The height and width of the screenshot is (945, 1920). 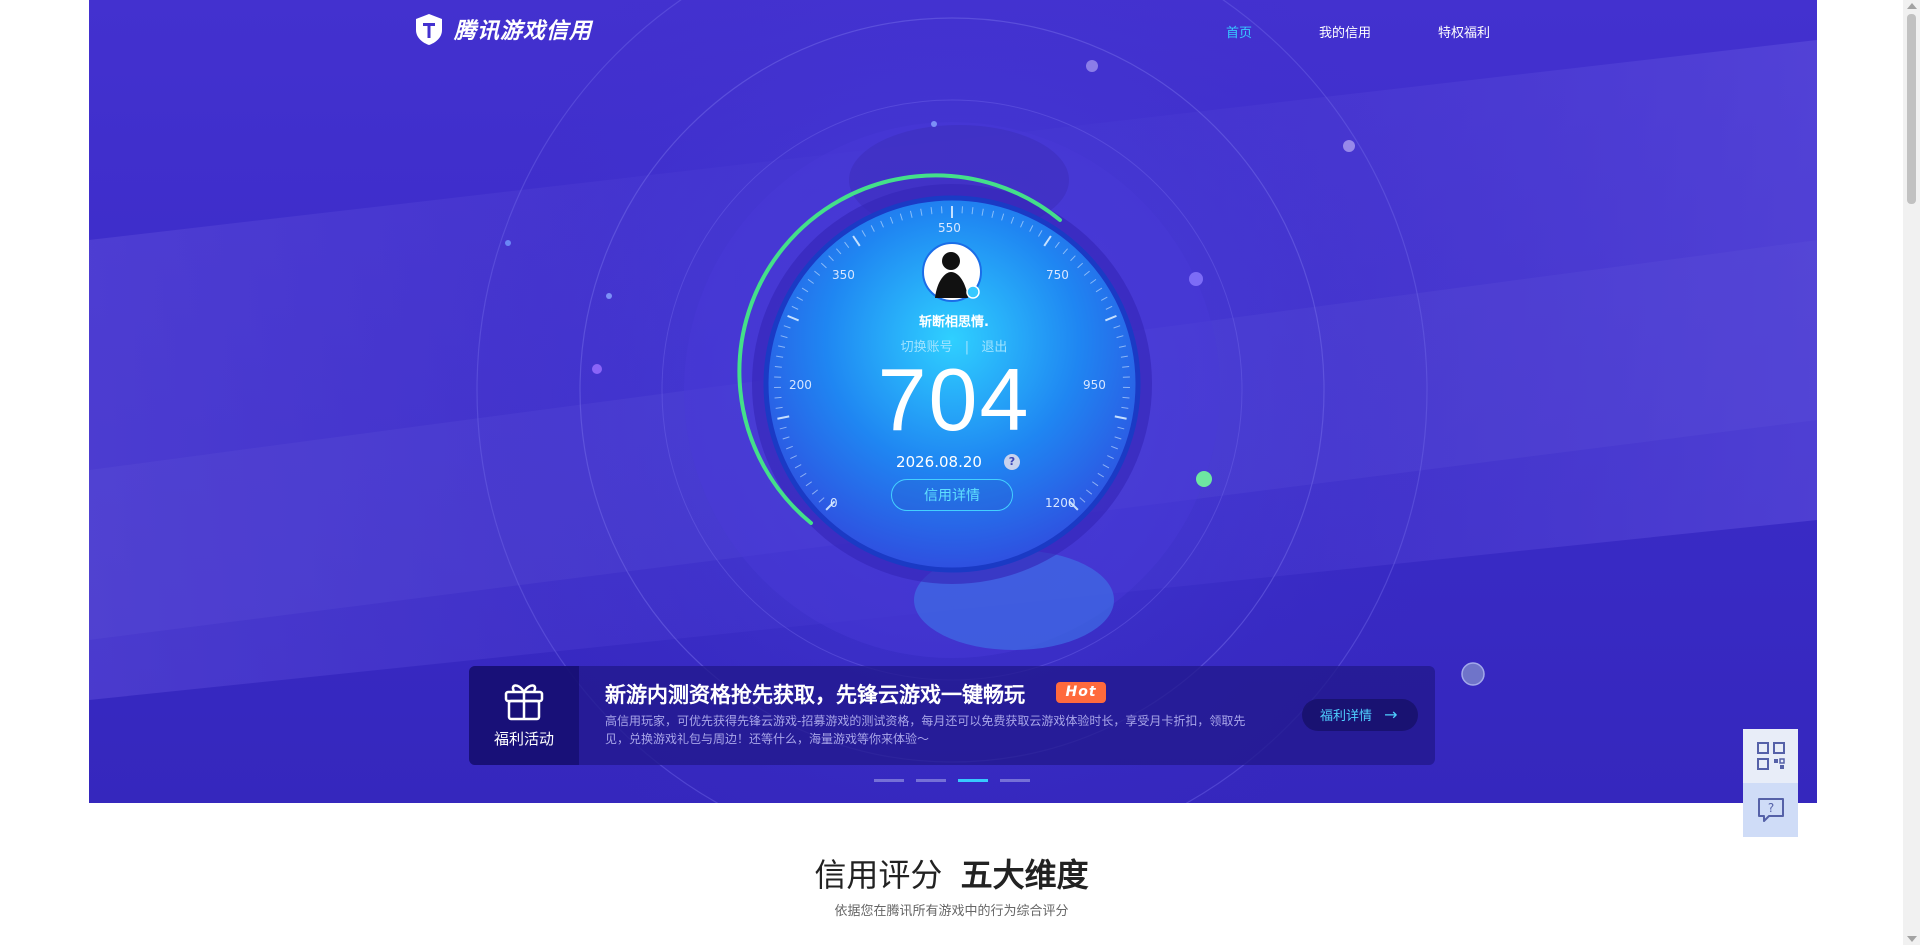 What do you see at coordinates (1391, 714) in the screenshot?
I see `arrow-right-icon: →` at bounding box center [1391, 714].